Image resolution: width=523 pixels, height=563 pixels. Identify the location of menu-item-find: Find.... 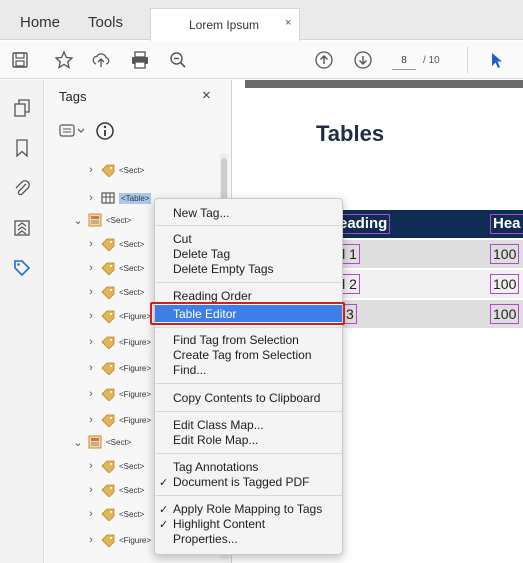
(189, 370).